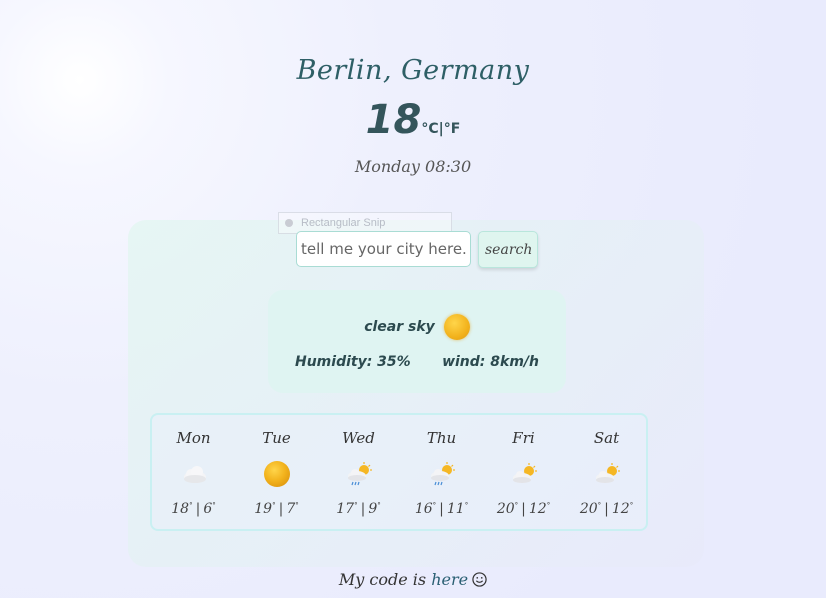  Describe the element at coordinates (383, 249) in the screenshot. I see `search-input` at that location.